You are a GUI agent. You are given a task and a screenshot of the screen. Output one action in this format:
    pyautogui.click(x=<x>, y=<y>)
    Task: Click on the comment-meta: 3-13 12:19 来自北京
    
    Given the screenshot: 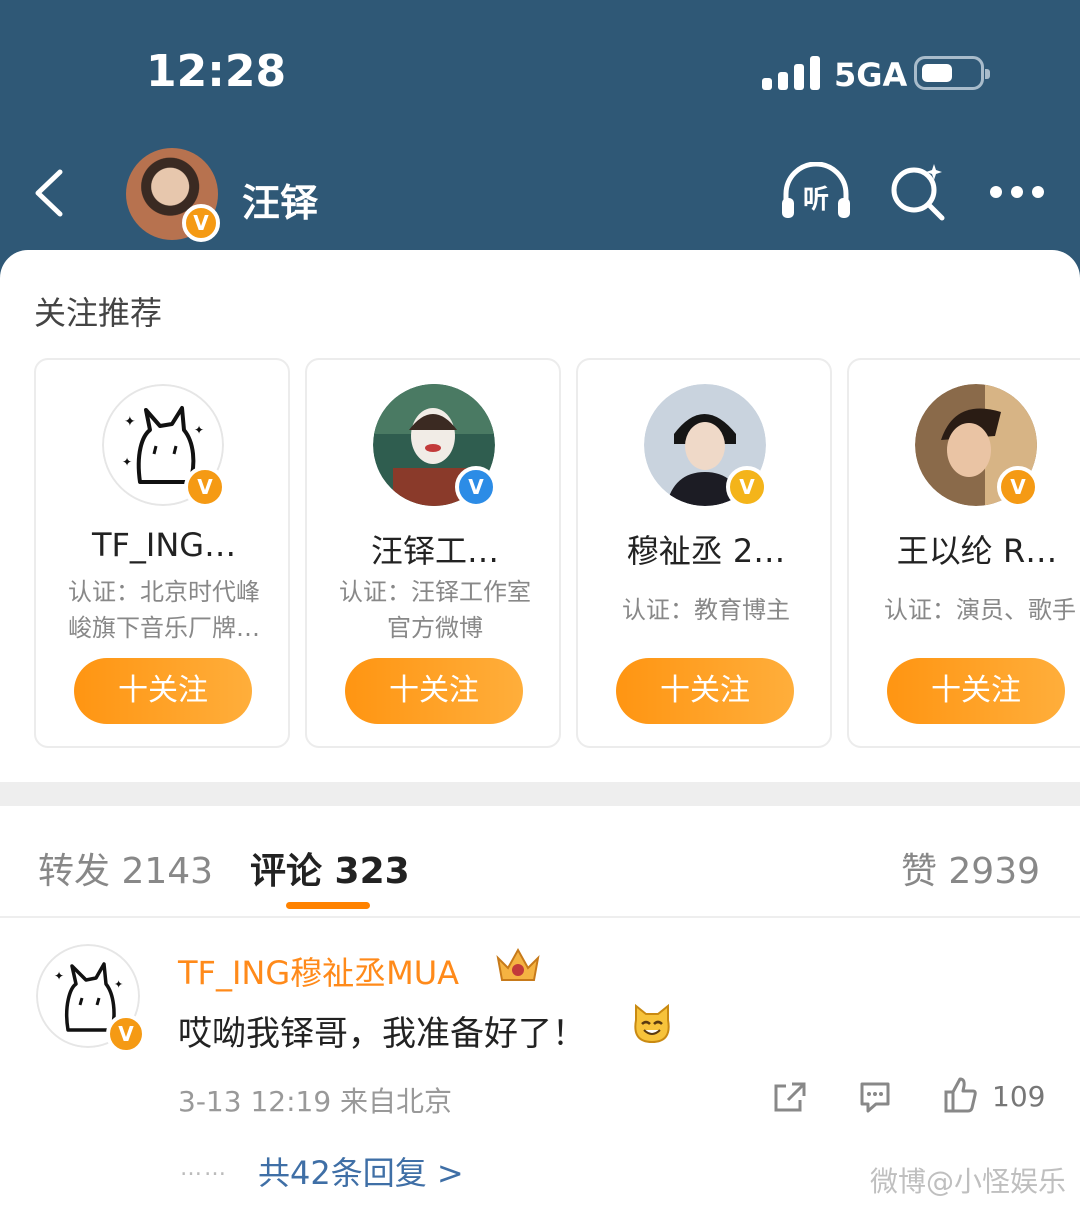 What is the action you would take?
    pyautogui.click(x=315, y=1101)
    